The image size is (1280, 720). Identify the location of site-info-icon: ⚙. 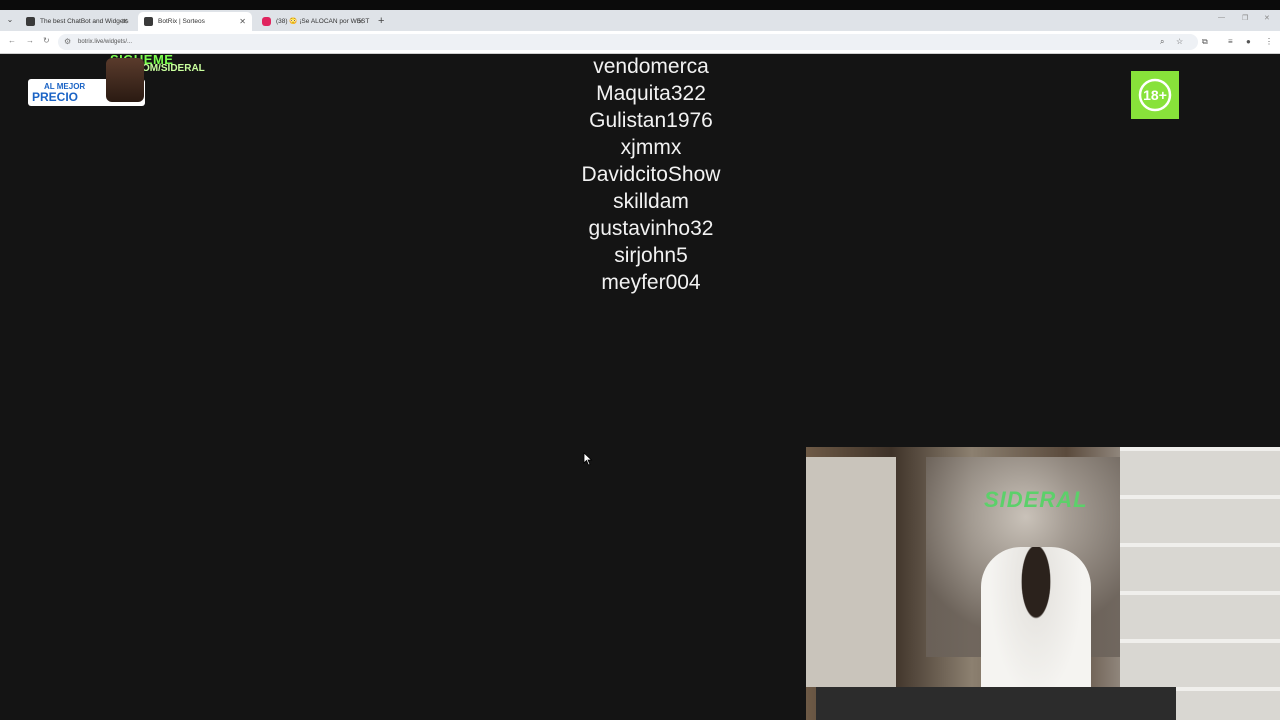
(67, 41).